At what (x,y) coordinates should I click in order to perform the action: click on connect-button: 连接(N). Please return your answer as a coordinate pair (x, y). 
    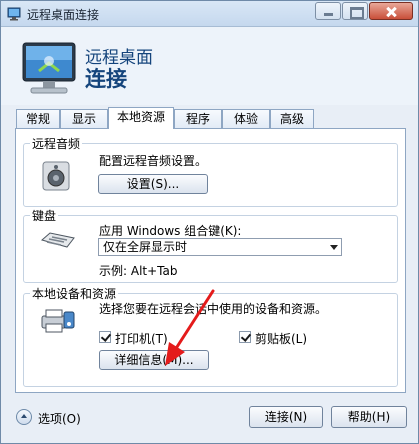
    Looking at the image, I should click on (286, 417).